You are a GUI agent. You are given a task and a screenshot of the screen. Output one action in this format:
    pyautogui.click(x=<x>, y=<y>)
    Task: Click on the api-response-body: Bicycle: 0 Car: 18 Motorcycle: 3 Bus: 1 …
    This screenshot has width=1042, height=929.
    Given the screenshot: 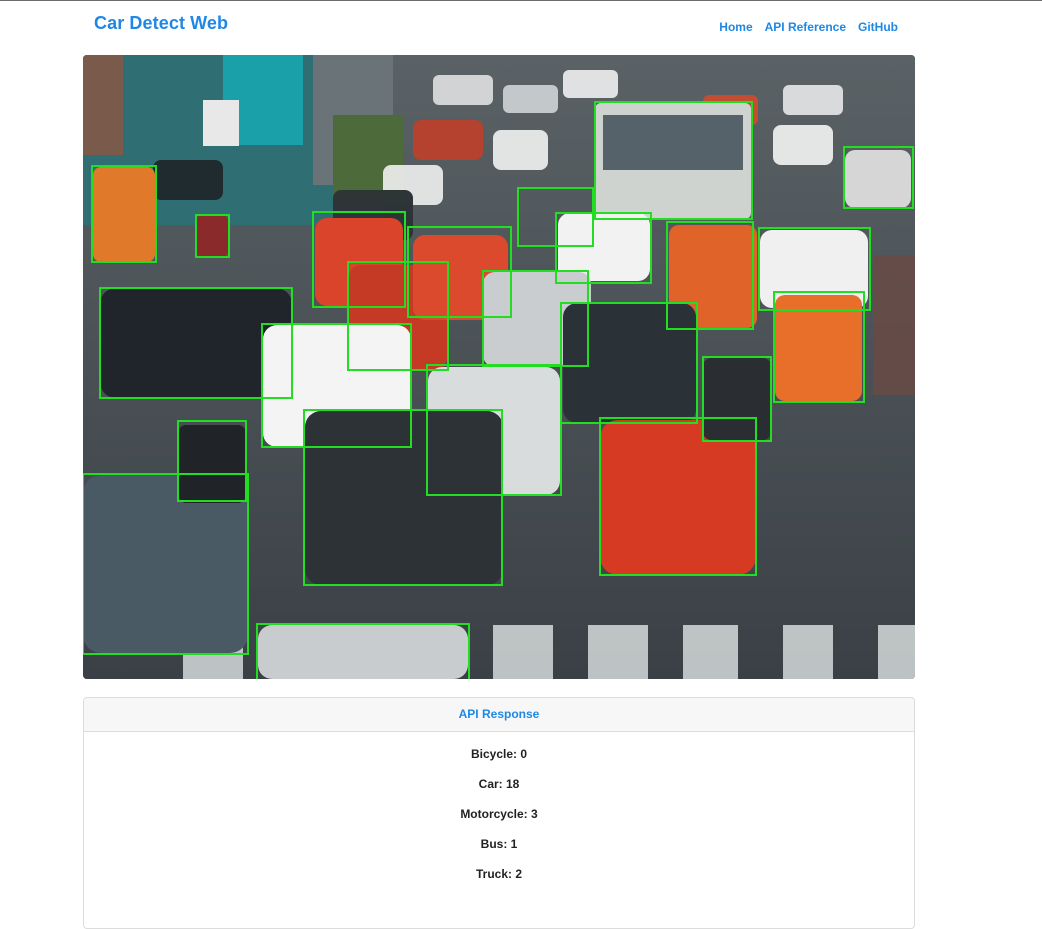 What is the action you would take?
    pyautogui.click(x=499, y=814)
    